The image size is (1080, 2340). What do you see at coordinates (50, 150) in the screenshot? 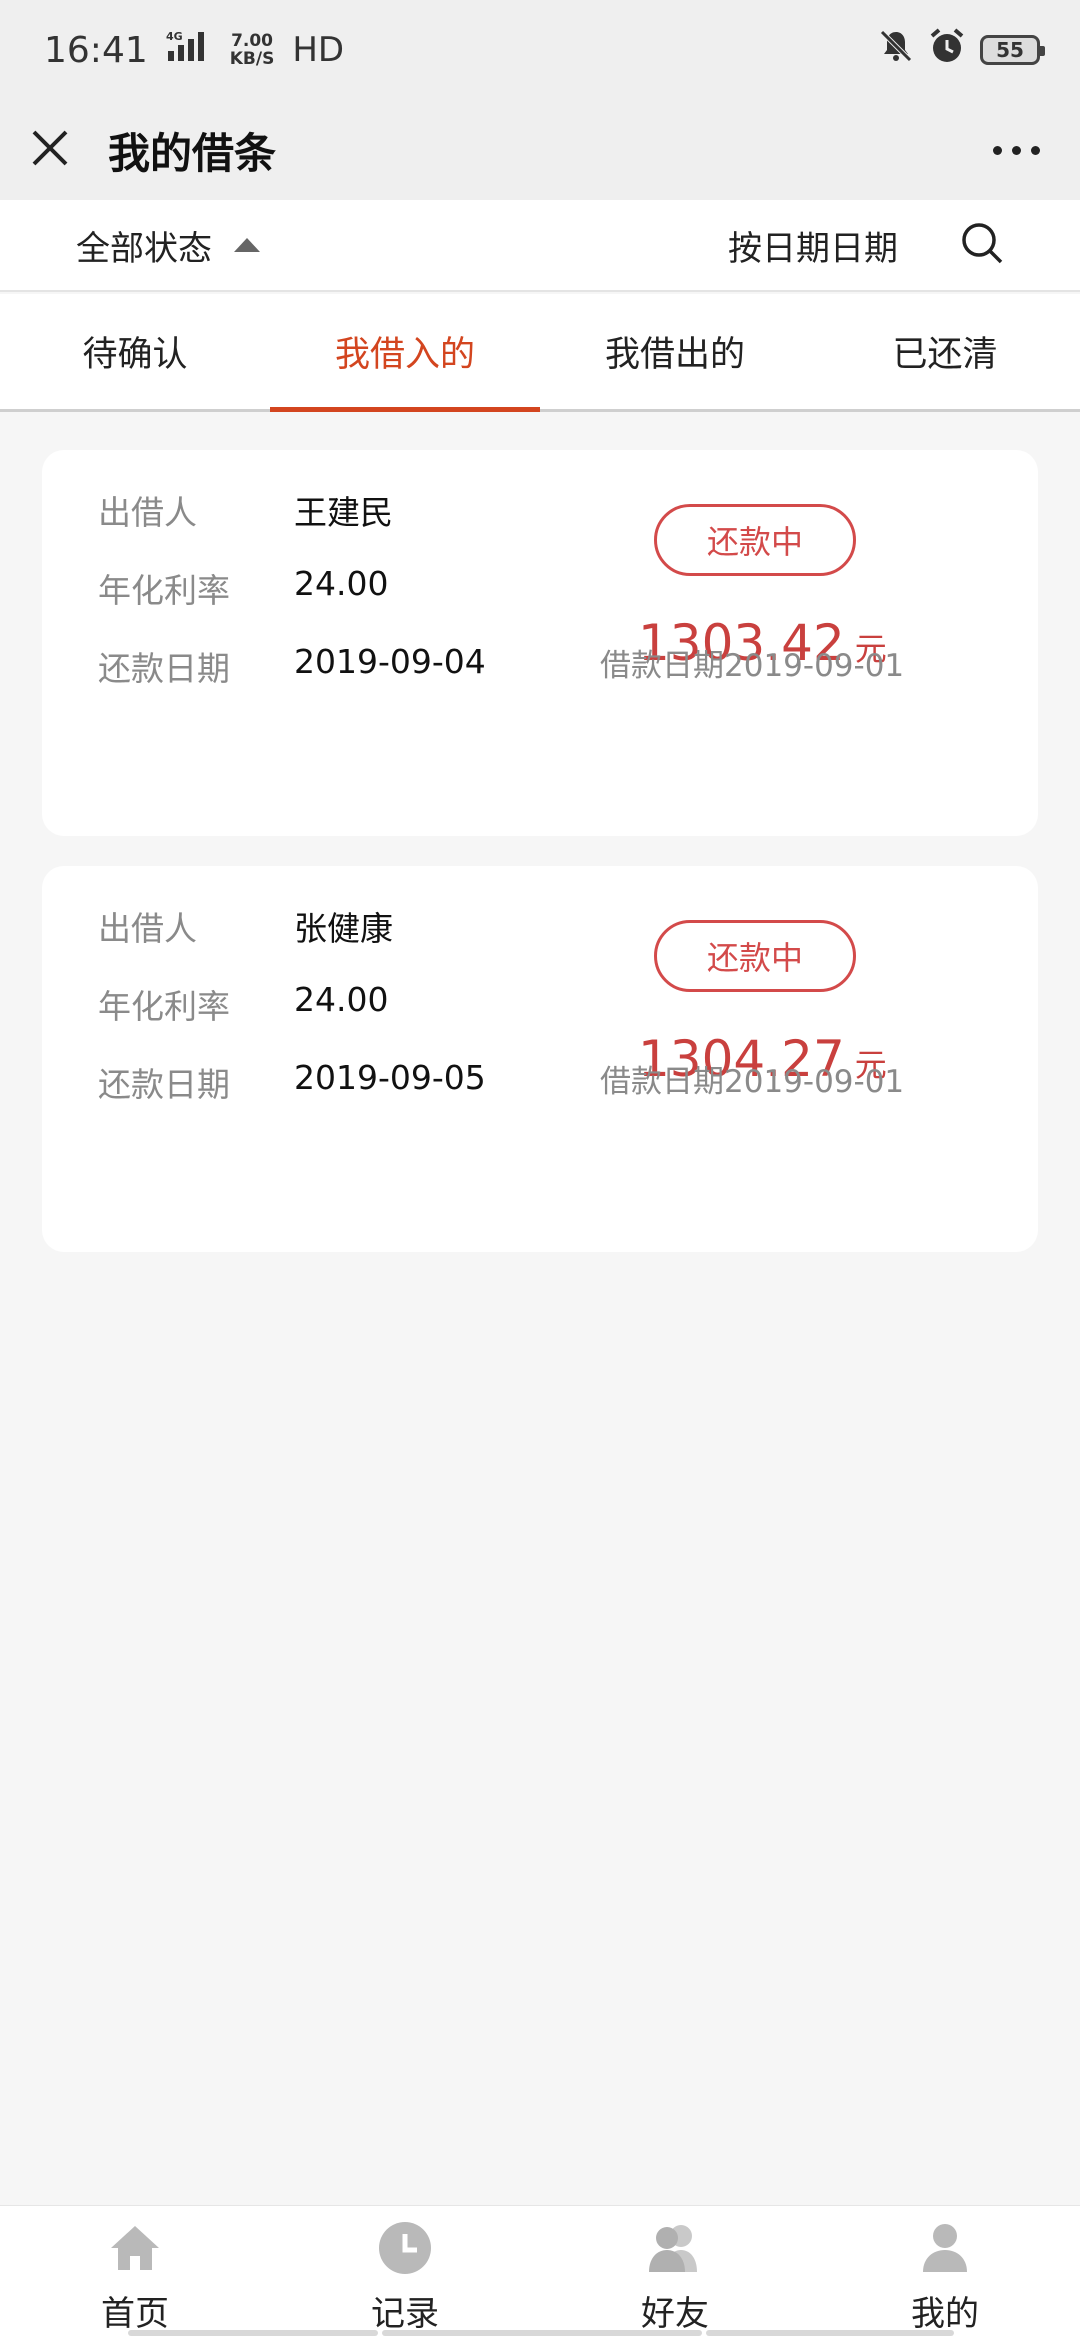
I see `close-icon` at bounding box center [50, 150].